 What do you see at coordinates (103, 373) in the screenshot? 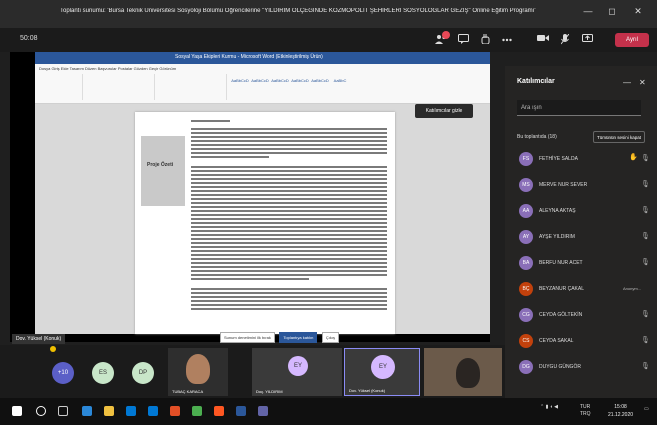
I see `participant-bubble: ES` at bounding box center [103, 373].